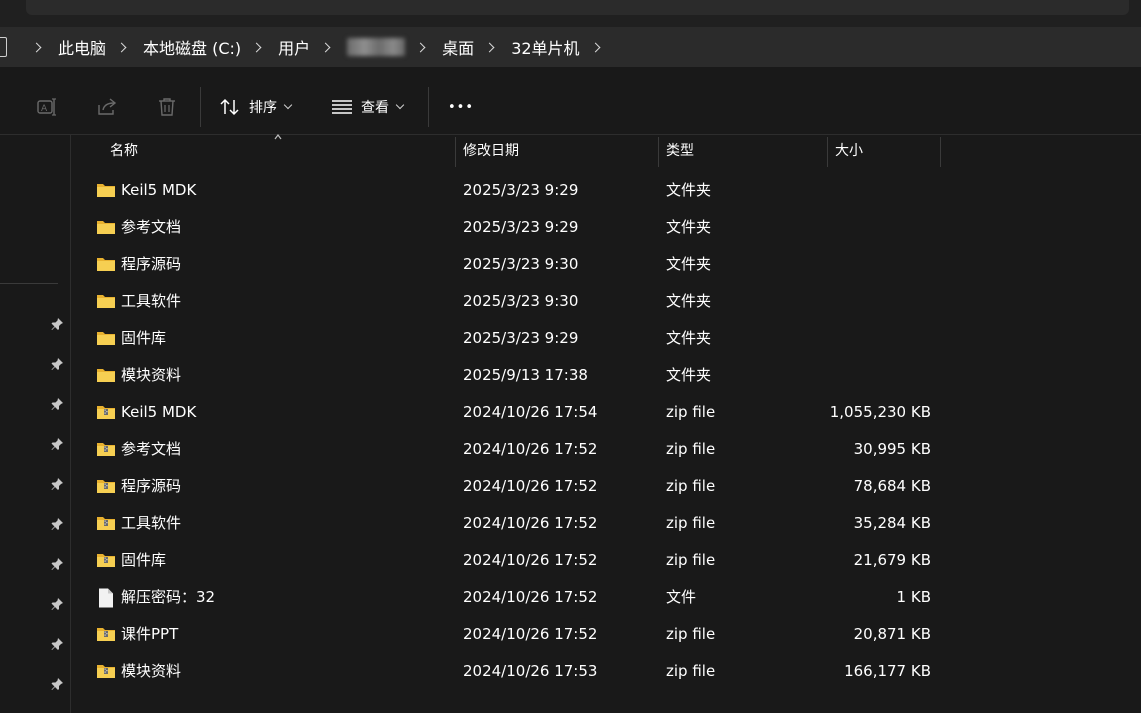 Image resolution: width=1141 pixels, height=713 pixels. Describe the element at coordinates (892, 560) in the screenshot. I see `file-size: 21,679 KB` at that location.